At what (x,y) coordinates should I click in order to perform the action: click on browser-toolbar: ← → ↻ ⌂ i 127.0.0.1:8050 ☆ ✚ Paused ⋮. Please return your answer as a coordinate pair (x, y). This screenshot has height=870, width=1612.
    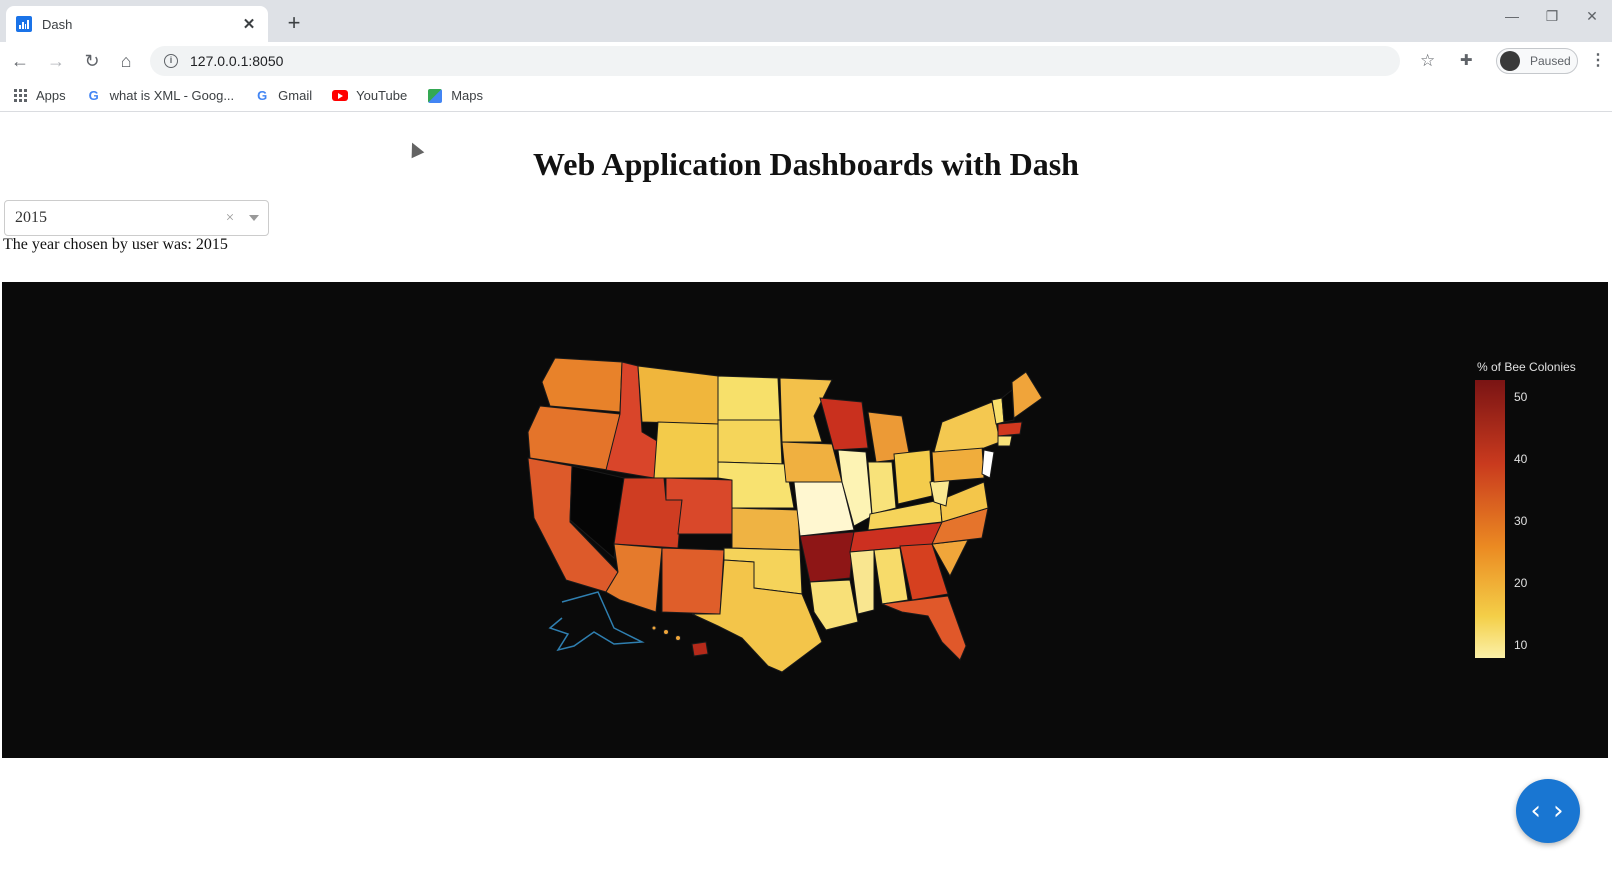
    Looking at the image, I should click on (806, 61).